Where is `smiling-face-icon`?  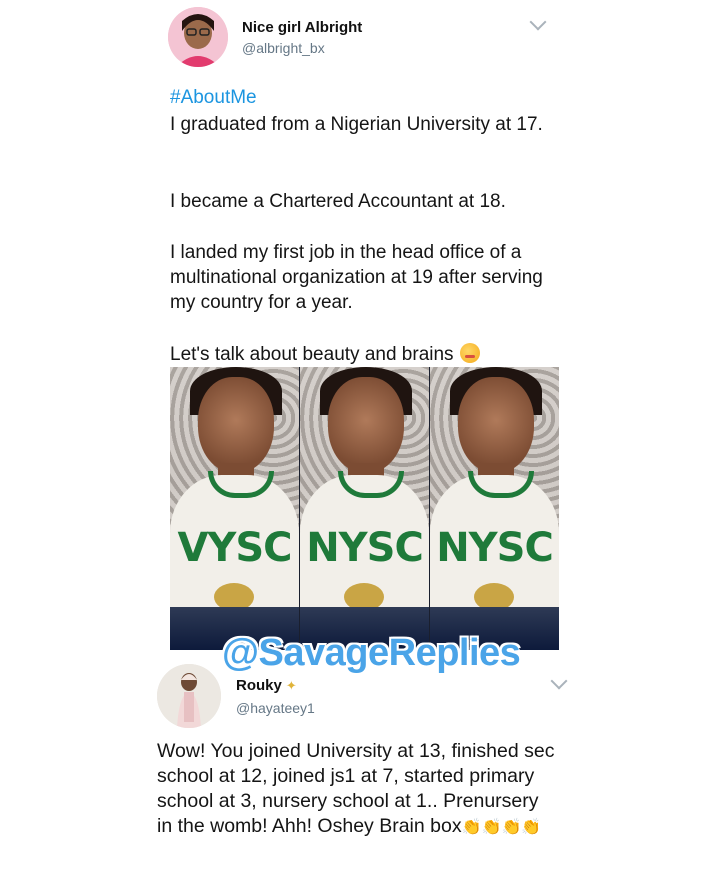
smiling-face-icon is located at coordinates (469, 353).